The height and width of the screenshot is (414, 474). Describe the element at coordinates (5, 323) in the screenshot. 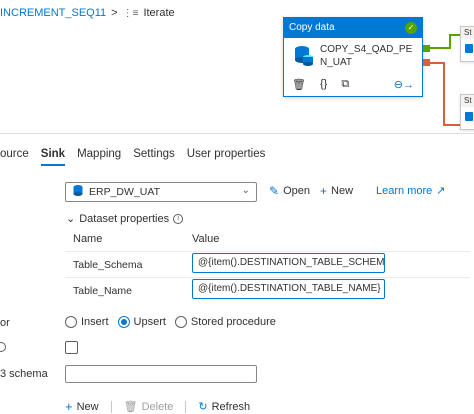

I see `write-behavior-label: or` at that location.